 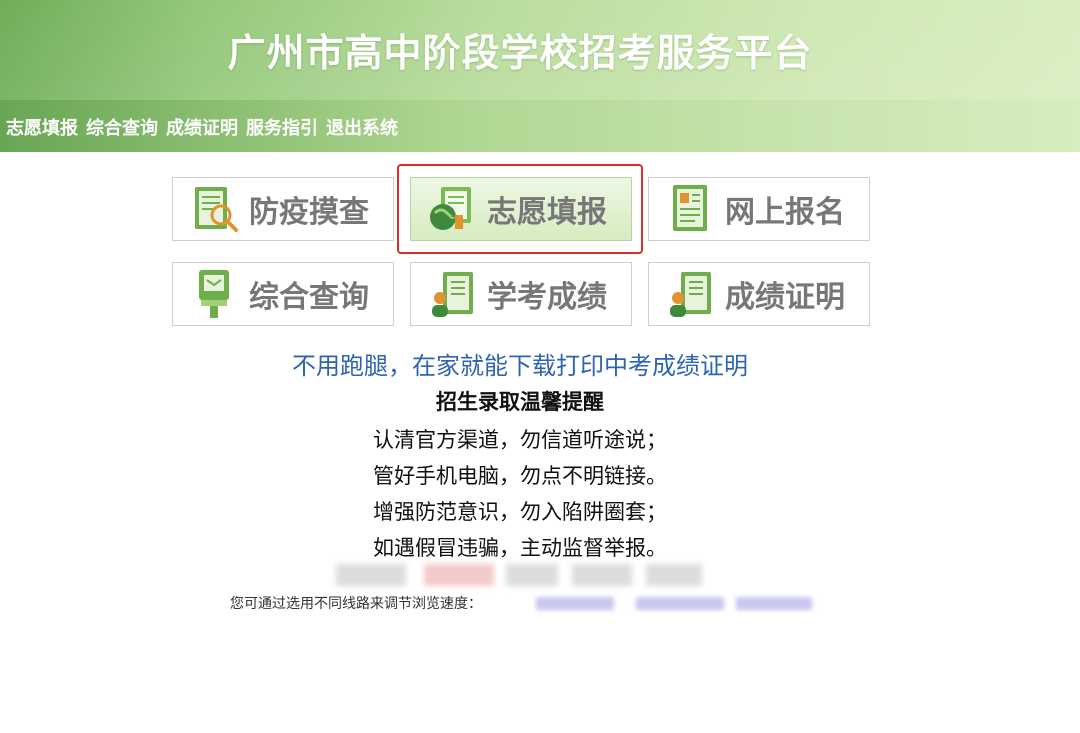 I want to click on notice-headline-link: 不用跑腿，在家就能下载打印中考成绩证明, so click(x=520, y=363).